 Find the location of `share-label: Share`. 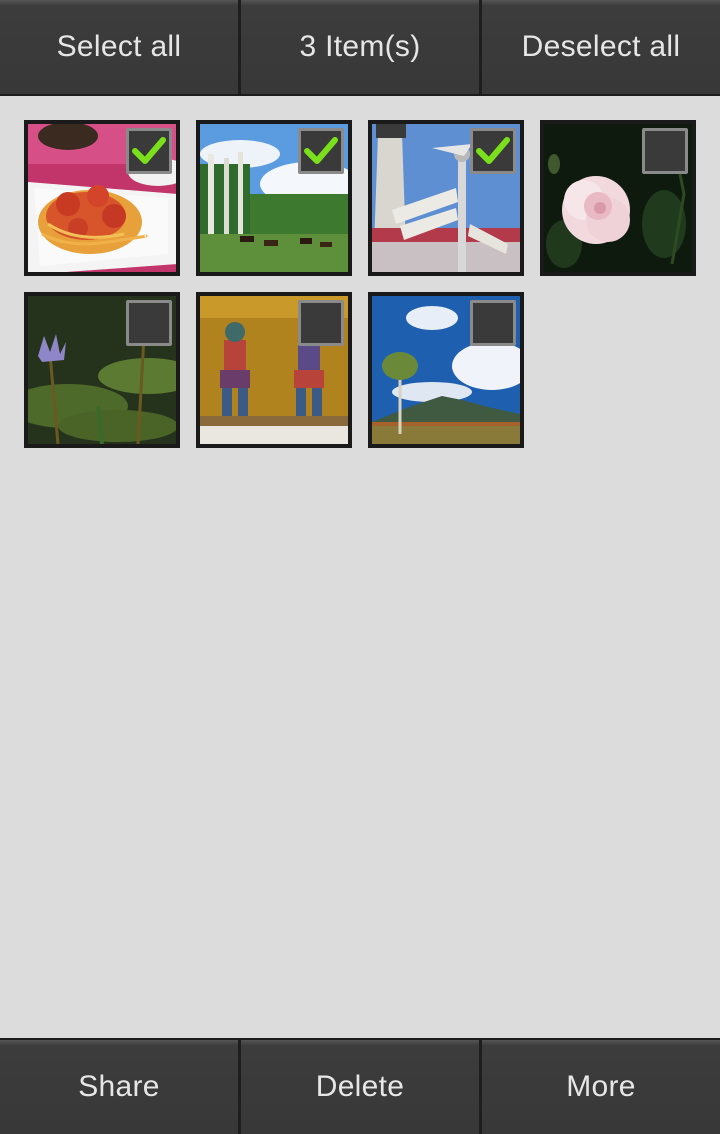

share-label: Share is located at coordinates (119, 1086).